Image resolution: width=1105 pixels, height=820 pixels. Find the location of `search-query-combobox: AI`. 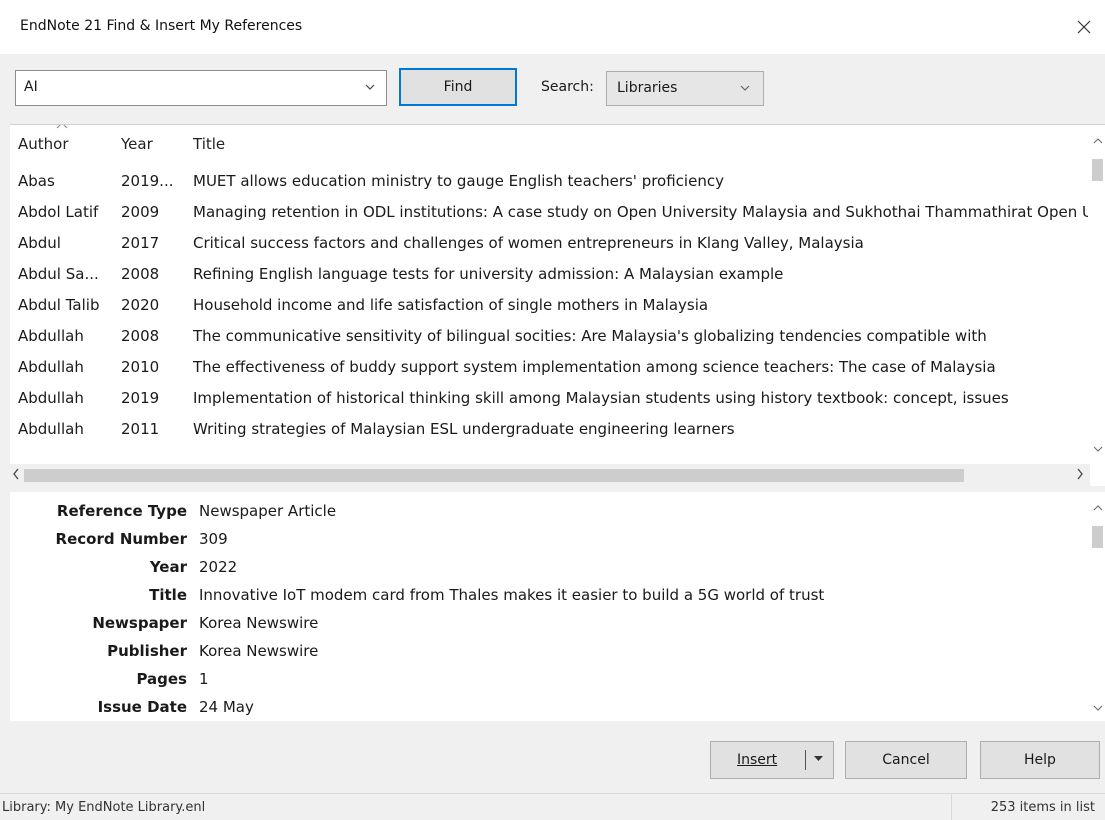

search-query-combobox: AI is located at coordinates (201, 88).